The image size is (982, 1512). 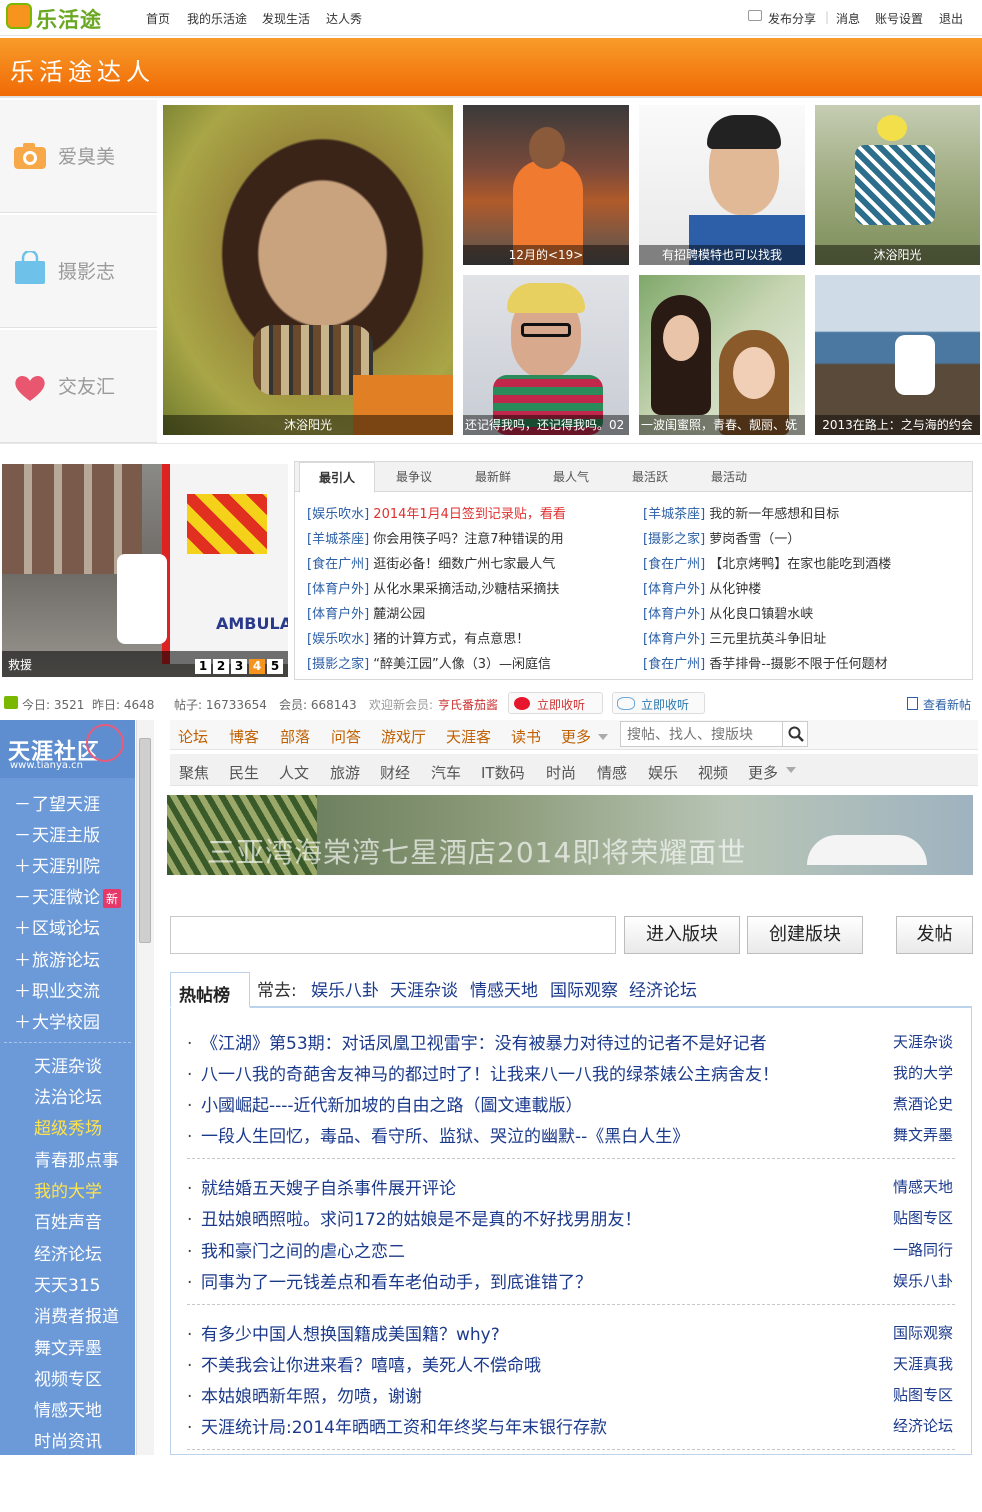 What do you see at coordinates (57, 835) in the screenshot?
I see `sidebar-item: －天涯主版` at bounding box center [57, 835].